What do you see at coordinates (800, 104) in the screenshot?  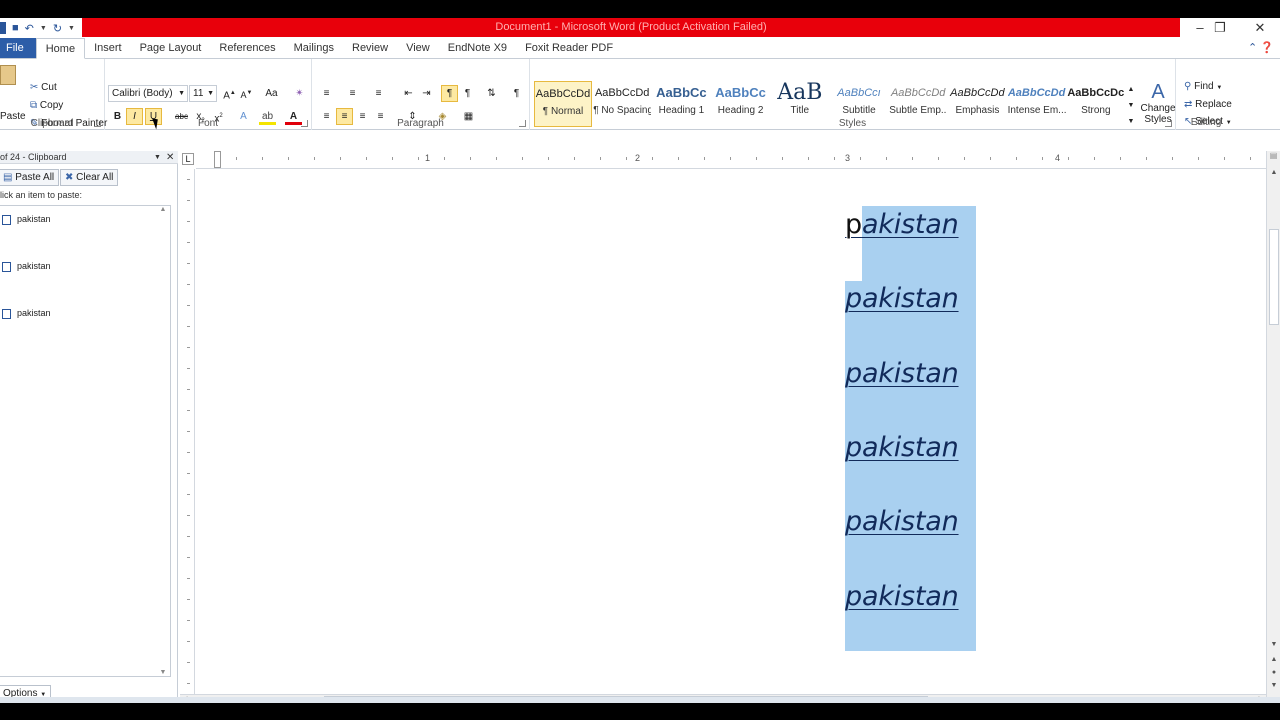 I see `style-title: AaB Title` at bounding box center [800, 104].